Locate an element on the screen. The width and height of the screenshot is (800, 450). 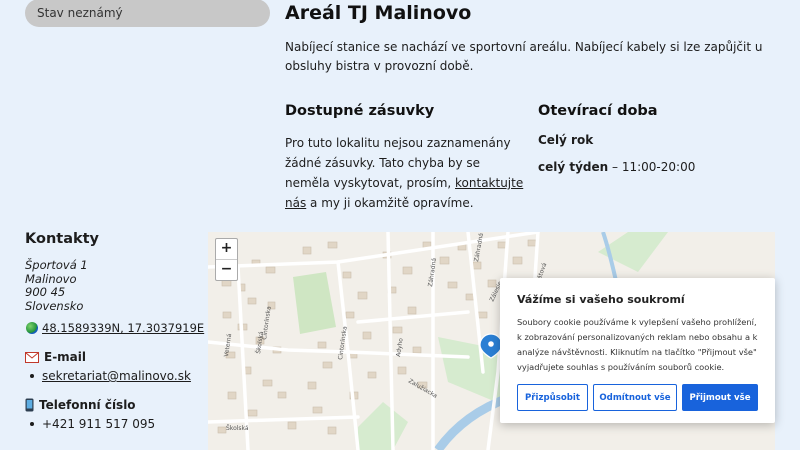
email-item: sekretariat@malinovo.sk is located at coordinates (110, 376).